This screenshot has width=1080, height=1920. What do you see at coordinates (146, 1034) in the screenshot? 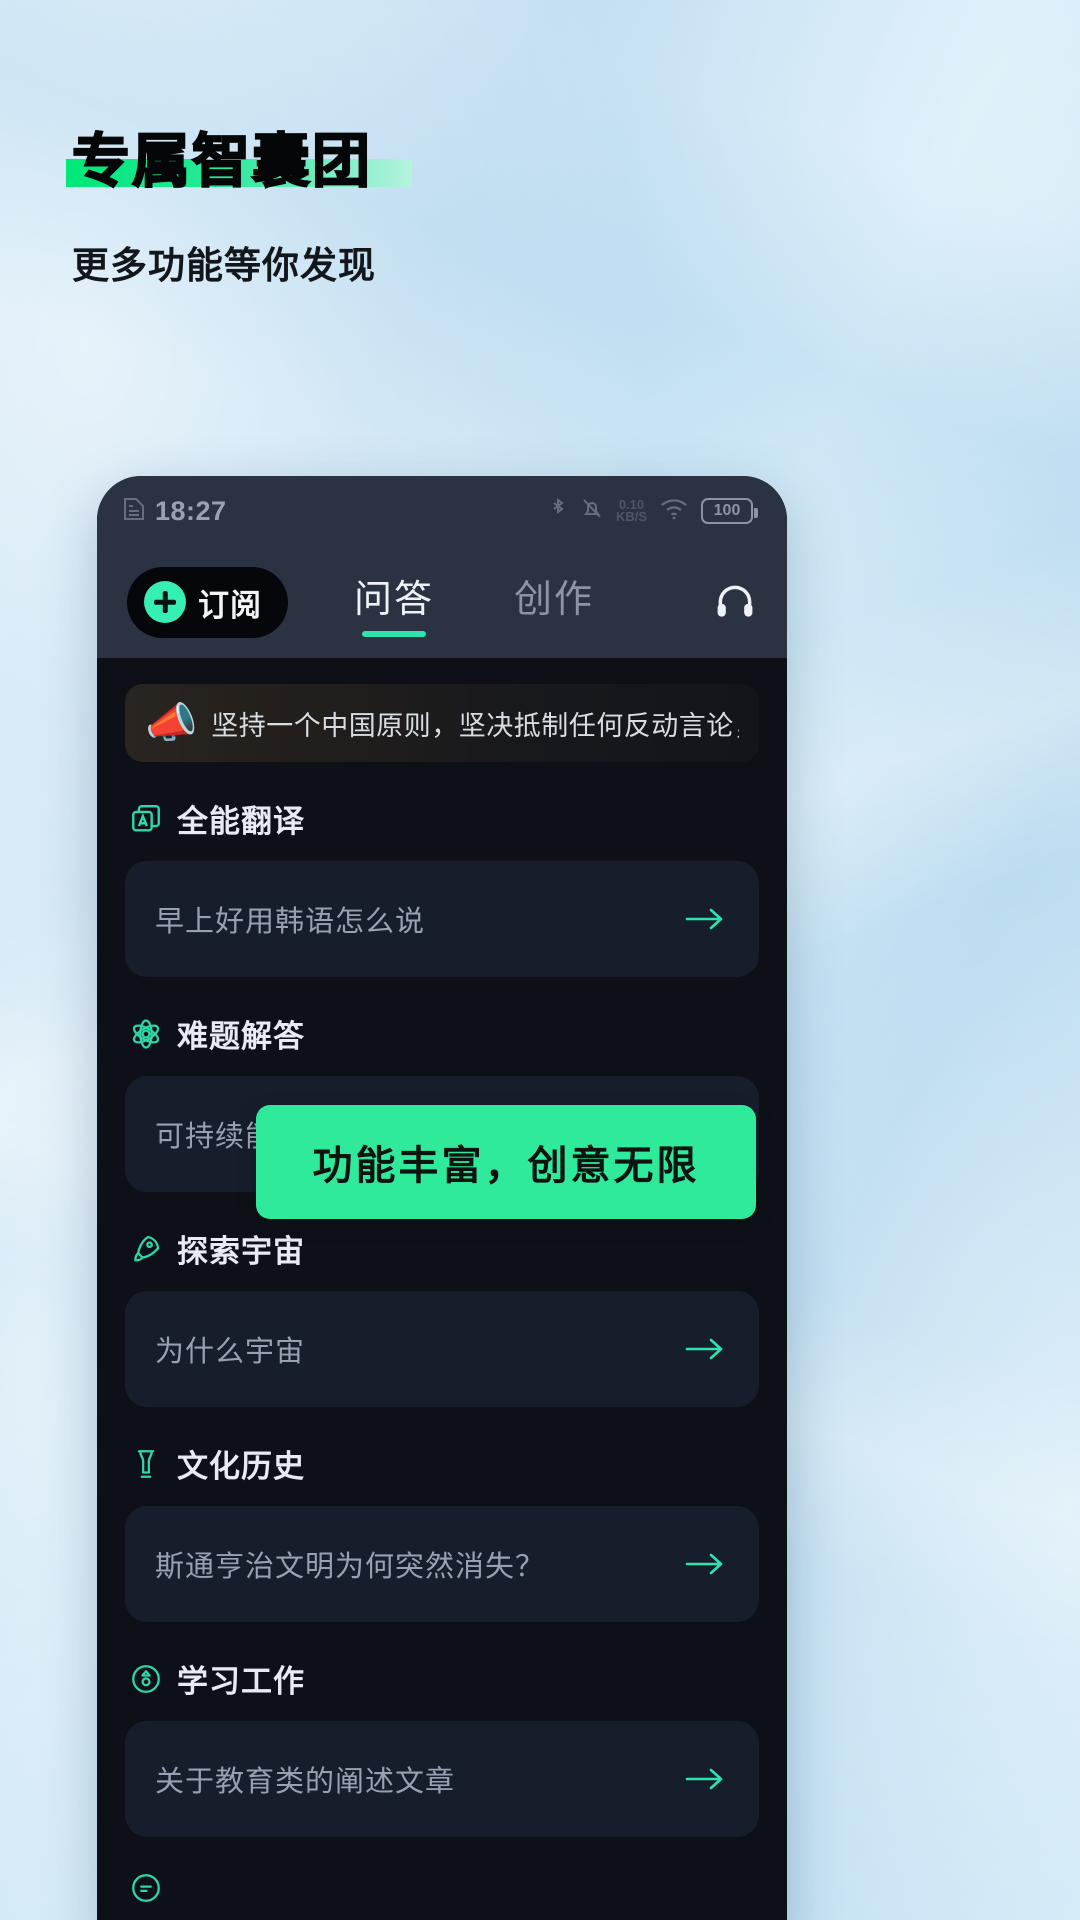
I see `atom-icon` at bounding box center [146, 1034].